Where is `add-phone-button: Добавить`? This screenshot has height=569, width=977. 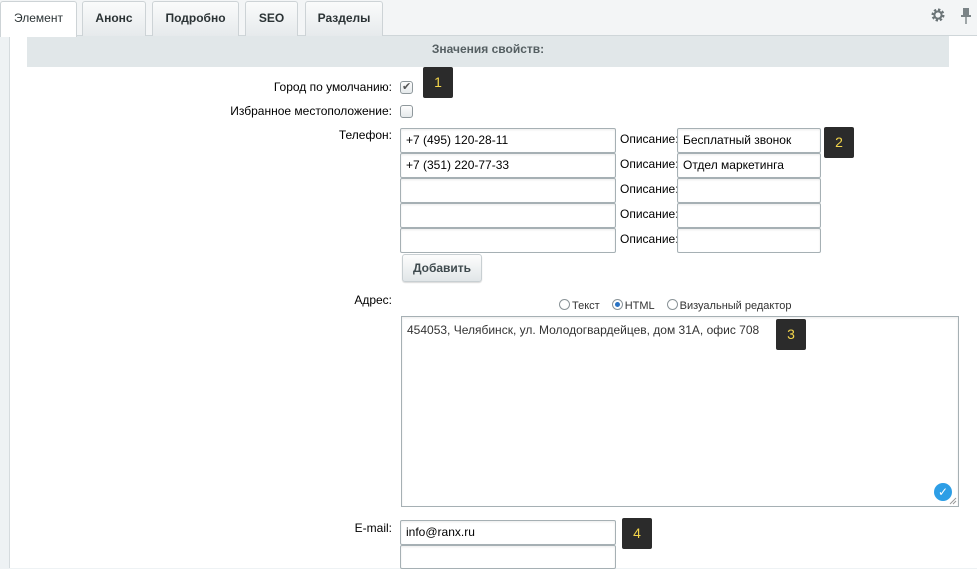 add-phone-button: Добавить is located at coordinates (442, 268).